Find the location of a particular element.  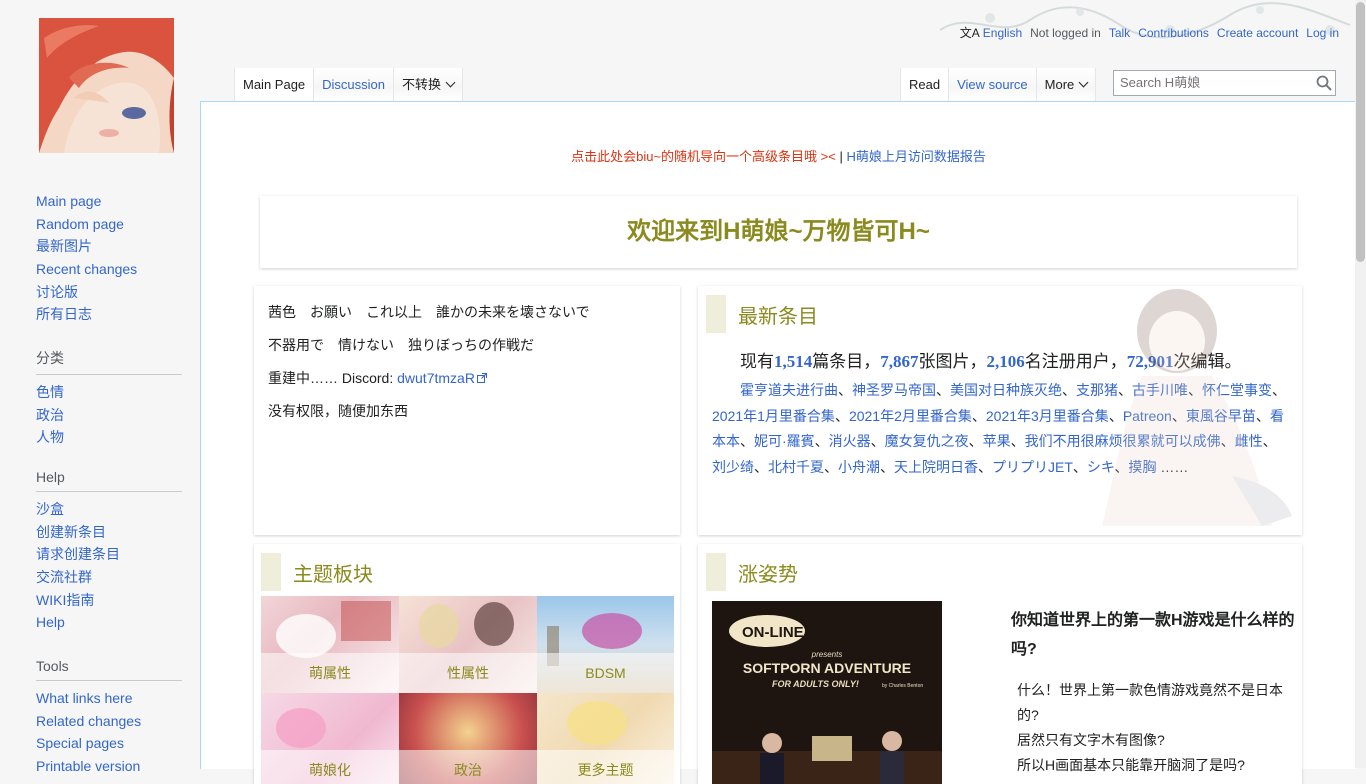

site-logo is located at coordinates (106, 85).